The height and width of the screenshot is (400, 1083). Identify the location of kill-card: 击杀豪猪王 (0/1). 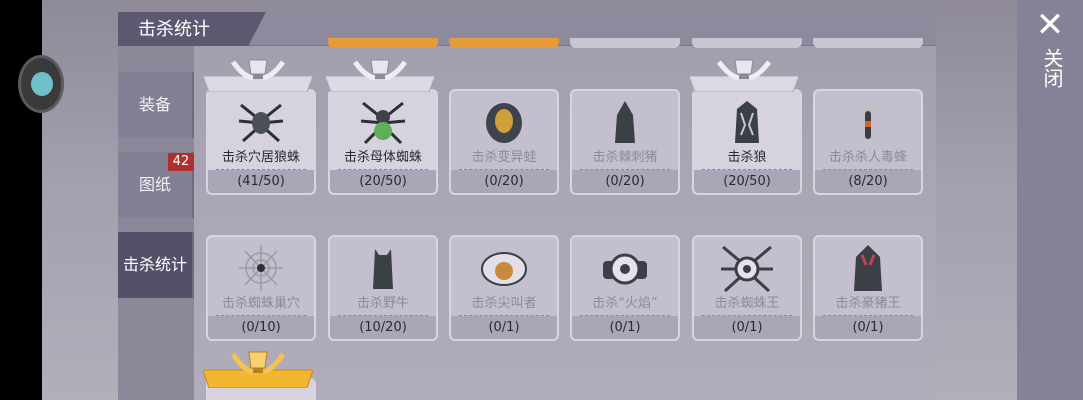
(868, 288).